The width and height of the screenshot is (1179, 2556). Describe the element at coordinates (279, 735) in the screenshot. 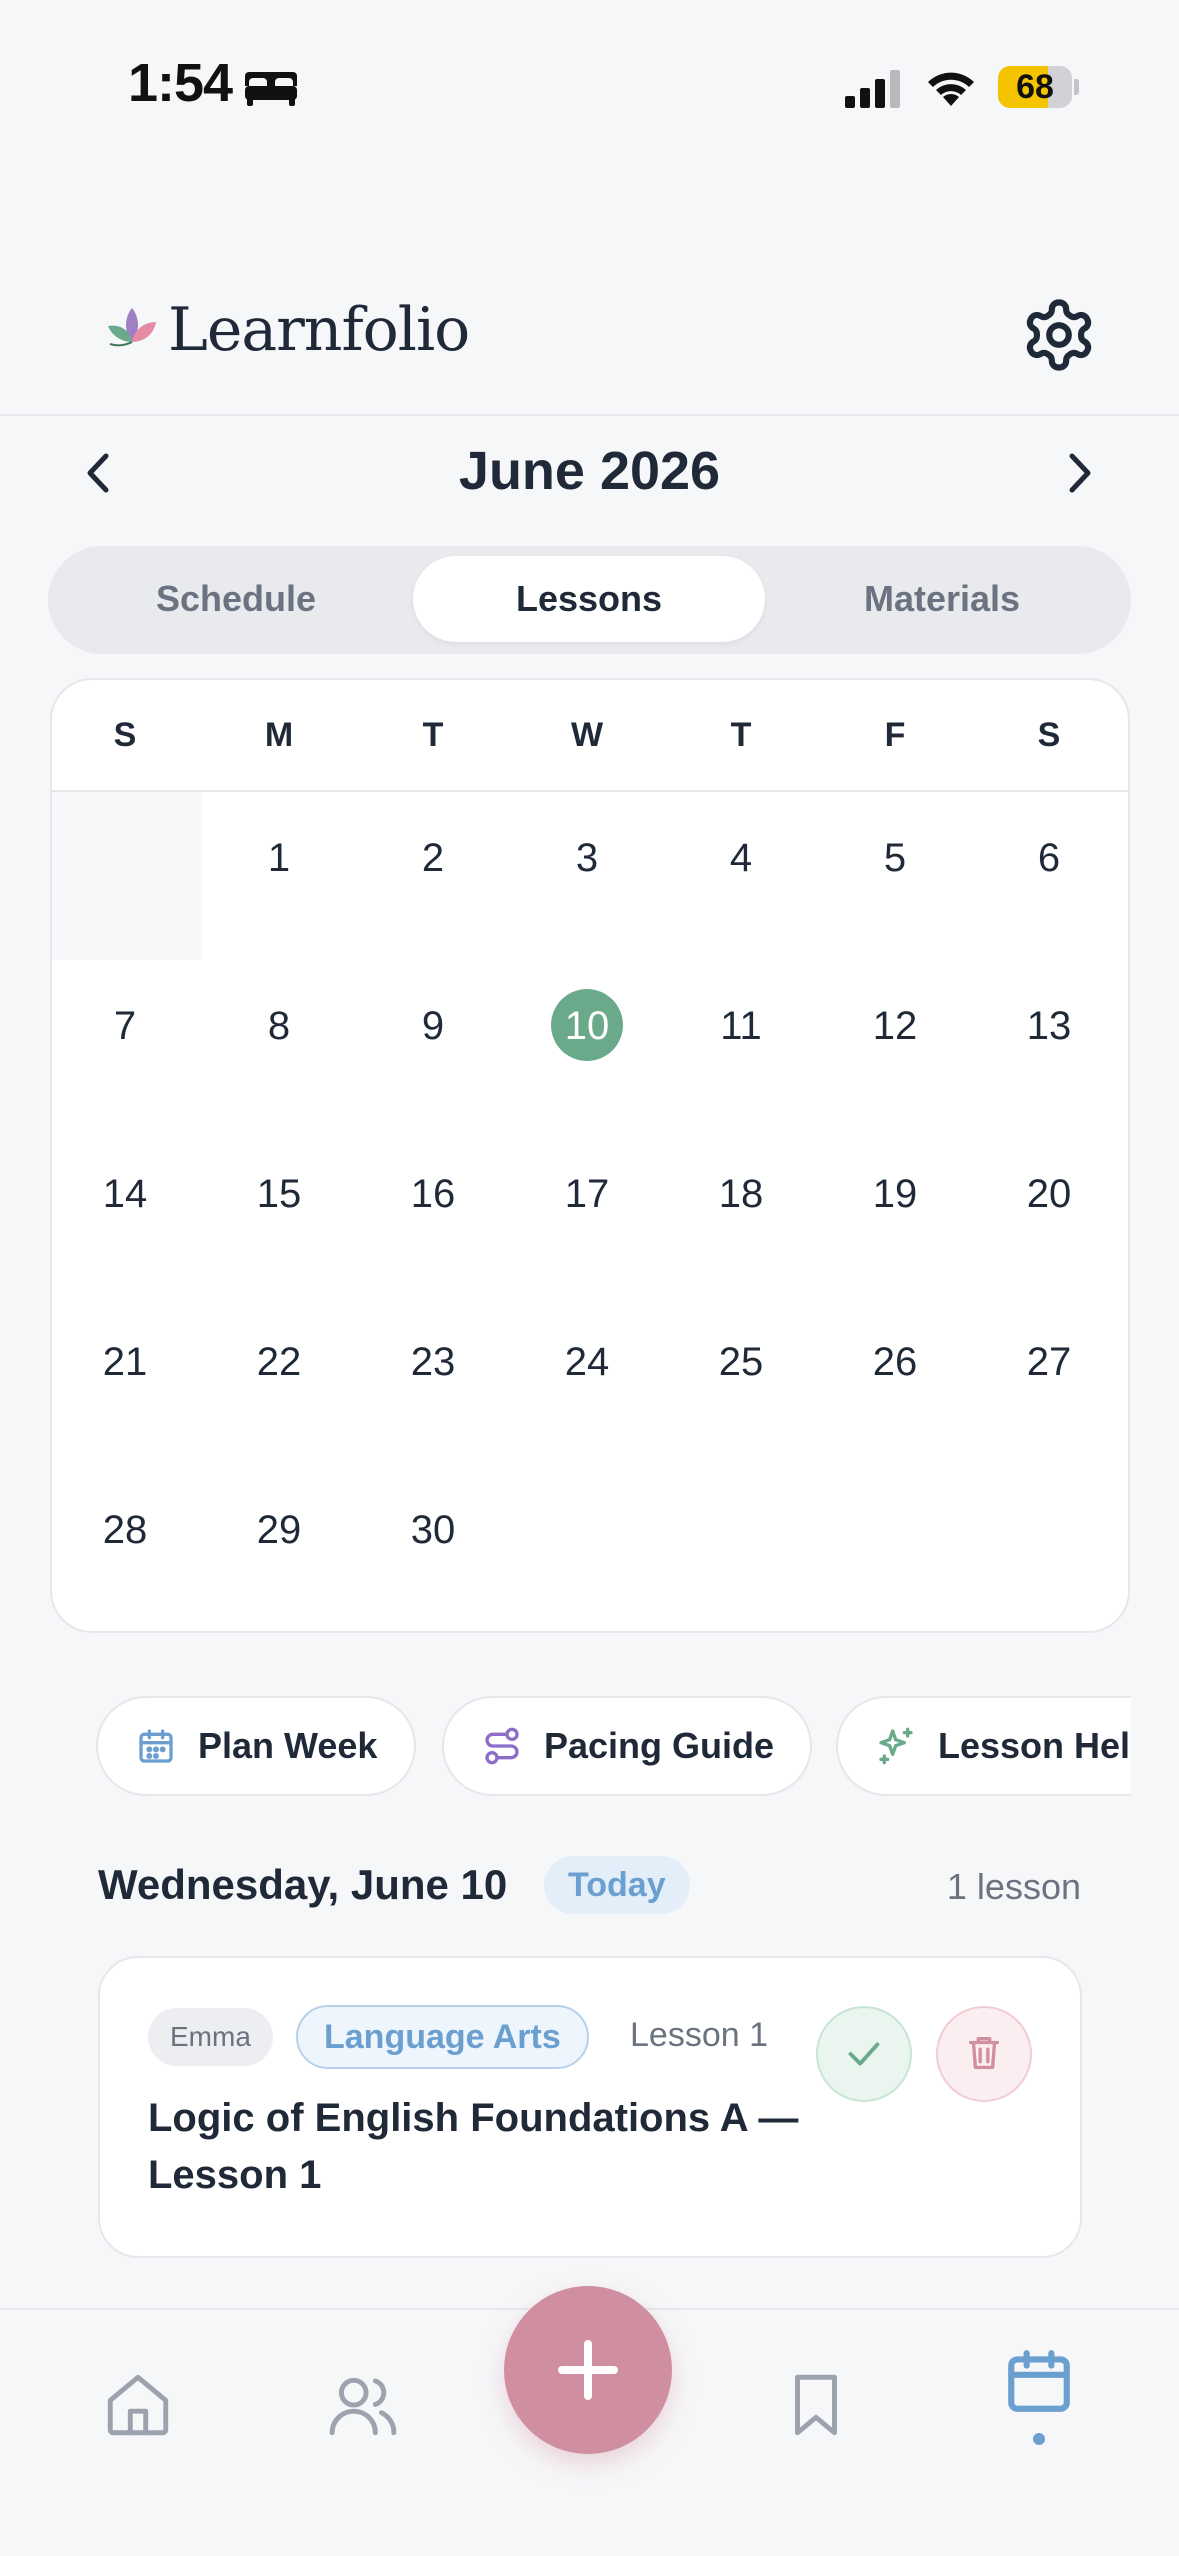

I see `weekday-label: M` at that location.